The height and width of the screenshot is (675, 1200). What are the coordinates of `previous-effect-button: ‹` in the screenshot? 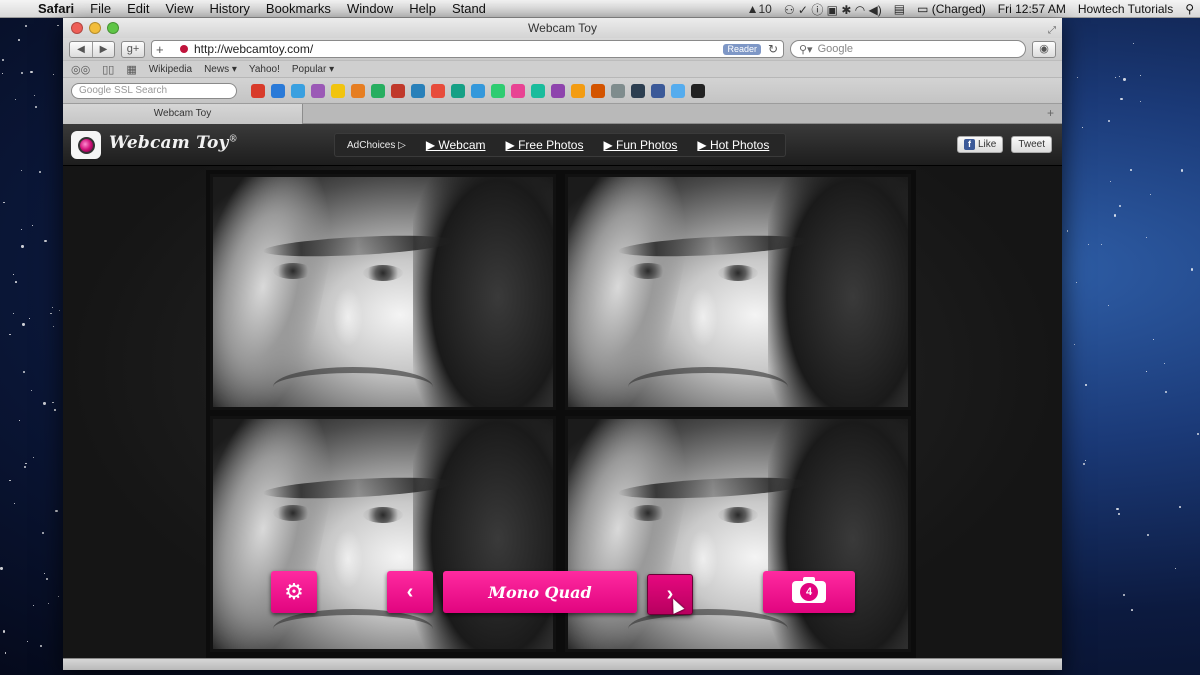 It's located at (410, 592).